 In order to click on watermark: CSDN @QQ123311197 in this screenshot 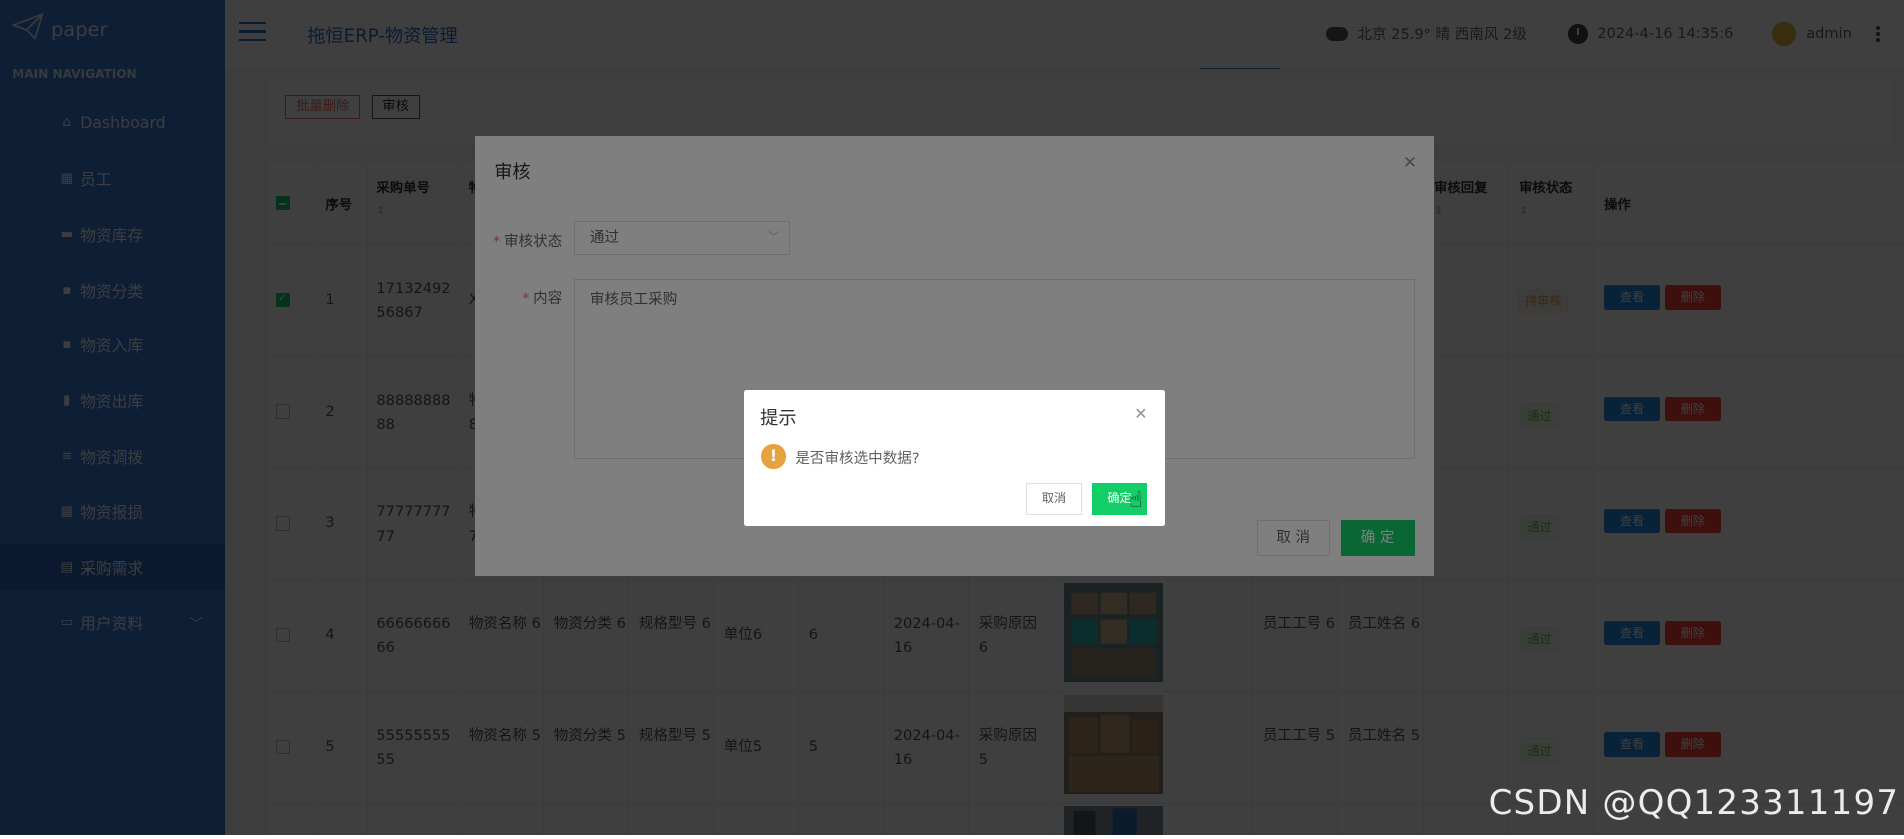, I will do `click(1694, 803)`.